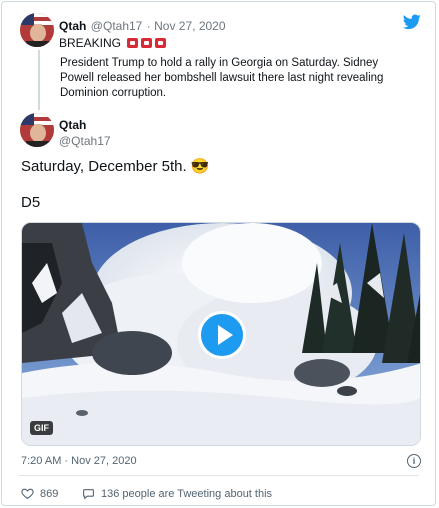  Describe the element at coordinates (218, 475) in the screenshot. I see `divider` at that location.